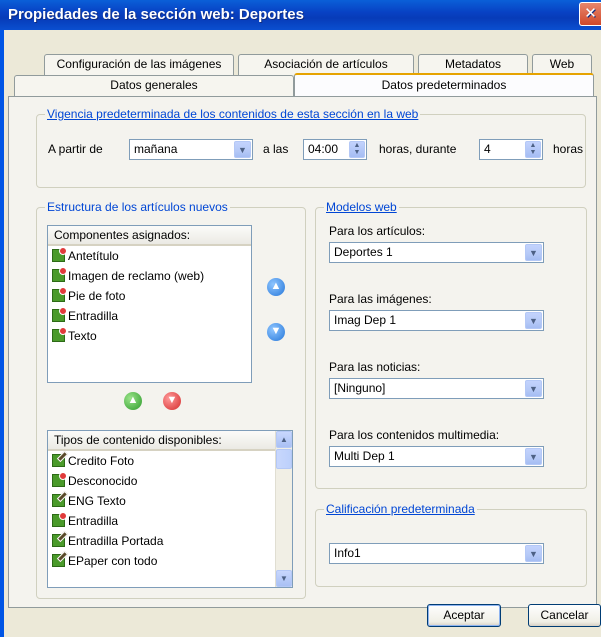  I want to click on imagenes-value: Imag Dep 1, so click(365, 320).